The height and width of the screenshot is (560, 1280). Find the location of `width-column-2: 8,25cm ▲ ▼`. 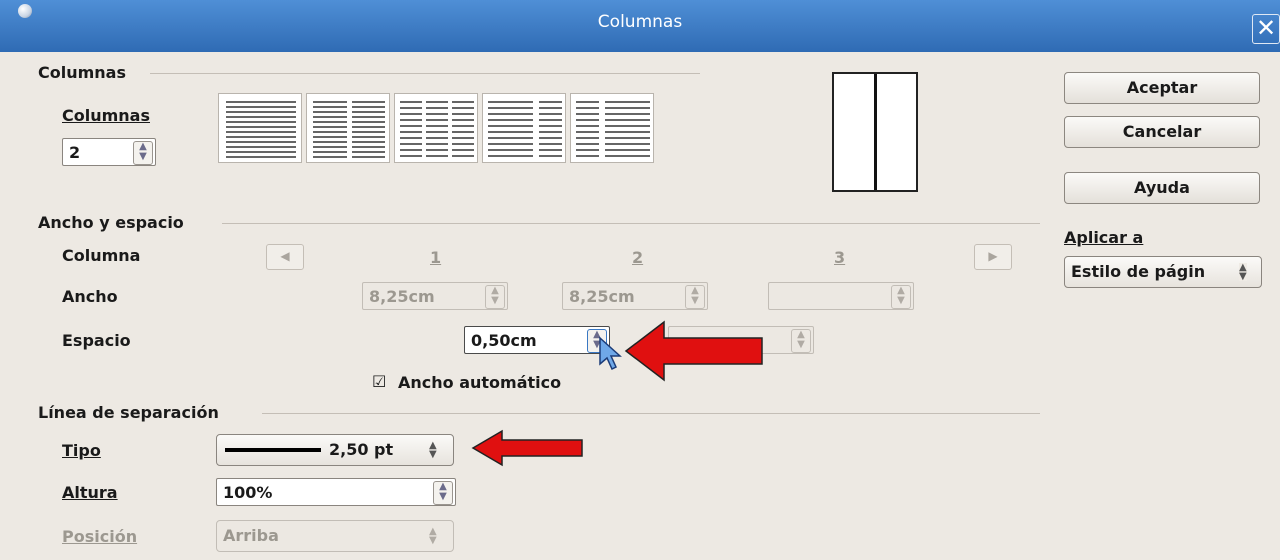

width-column-2: 8,25cm ▲ ▼ is located at coordinates (635, 296).